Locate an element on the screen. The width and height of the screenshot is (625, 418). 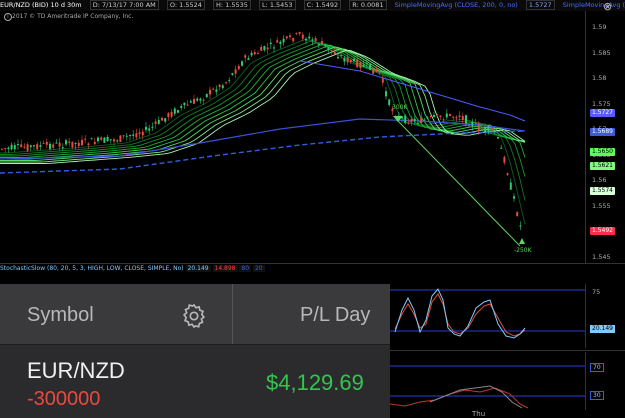
stoch-d-value: 14.898 is located at coordinates (225, 268).